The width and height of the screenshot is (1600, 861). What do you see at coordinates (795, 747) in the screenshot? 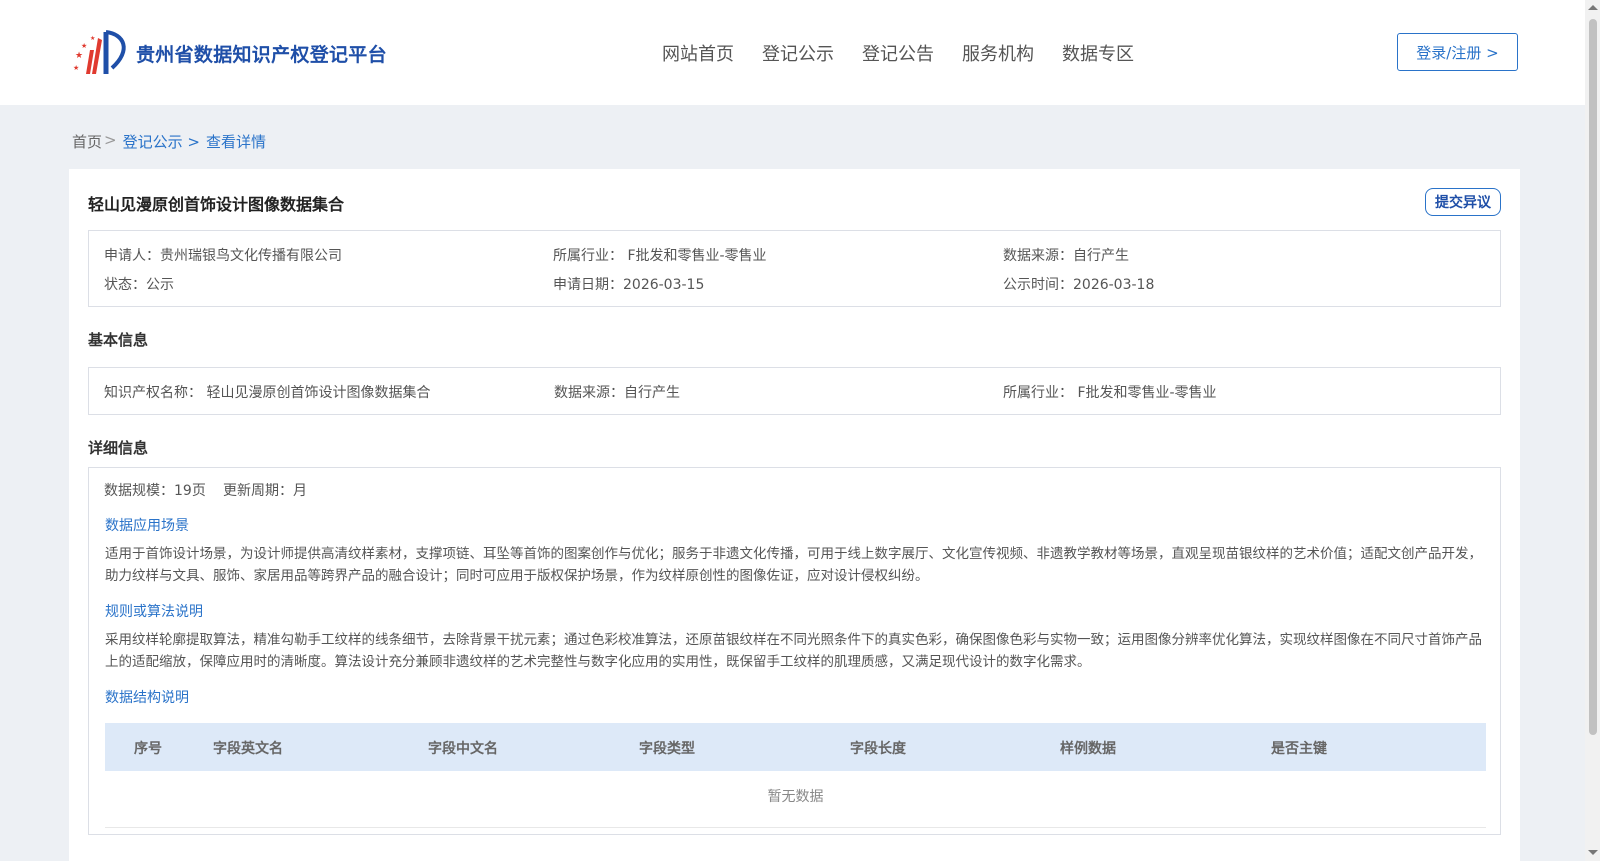
I see `data-structure-table-header: 序号 字段英文名 字段中文名 字段类型 字段长度 样例数据 是否主键` at bounding box center [795, 747].